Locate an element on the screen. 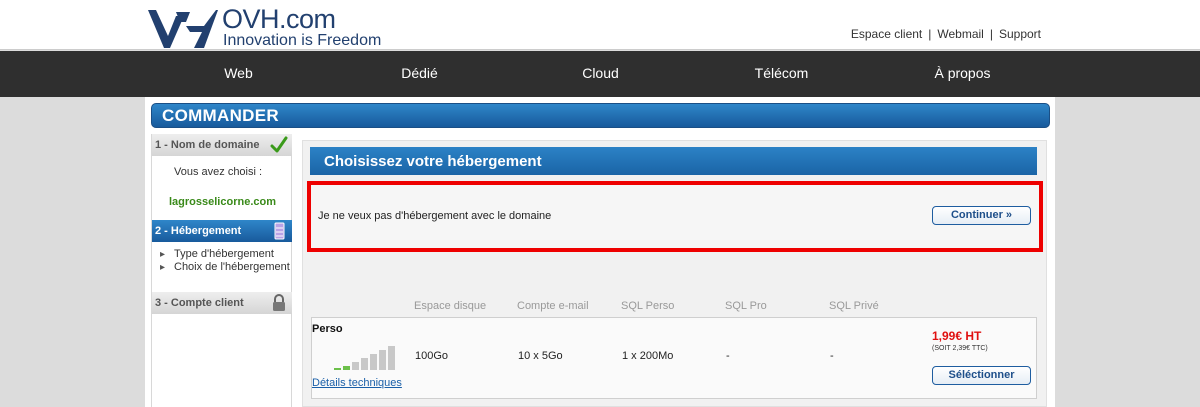  nav-item-web: Web is located at coordinates (238, 74).